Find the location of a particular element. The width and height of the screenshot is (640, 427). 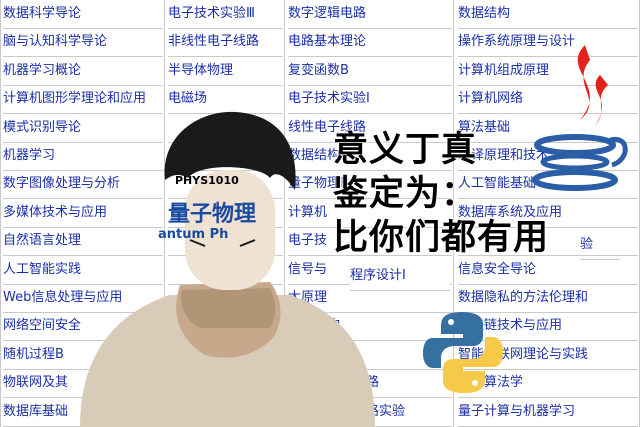

python-logo-icon is located at coordinates (463, 352).